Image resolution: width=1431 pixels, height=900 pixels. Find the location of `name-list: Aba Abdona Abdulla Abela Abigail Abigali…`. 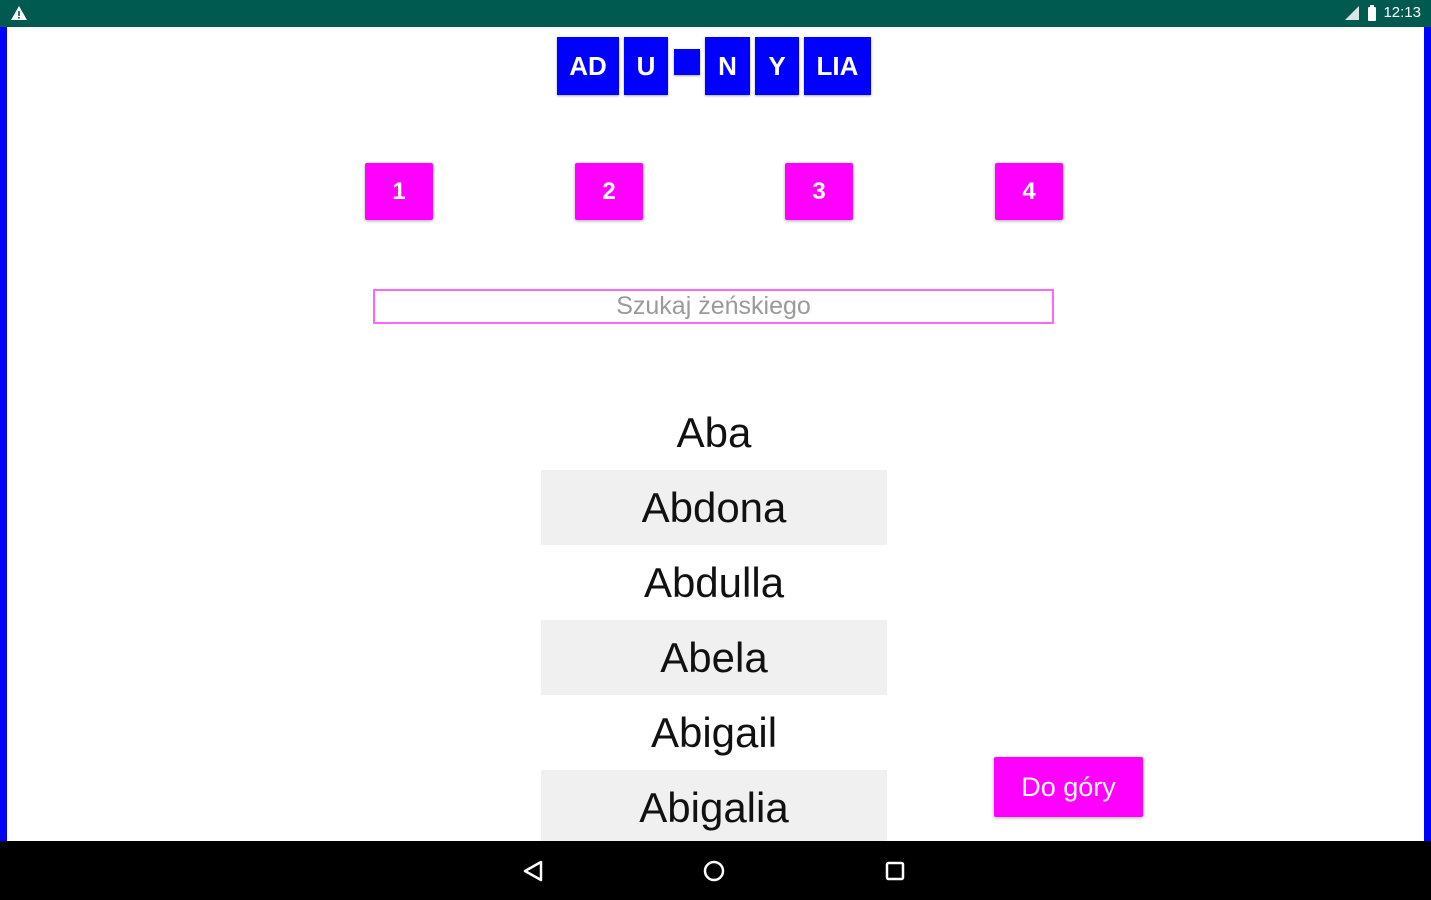

name-list: Aba Abdona Abdulla Abela Abigail Abigali… is located at coordinates (714, 618).